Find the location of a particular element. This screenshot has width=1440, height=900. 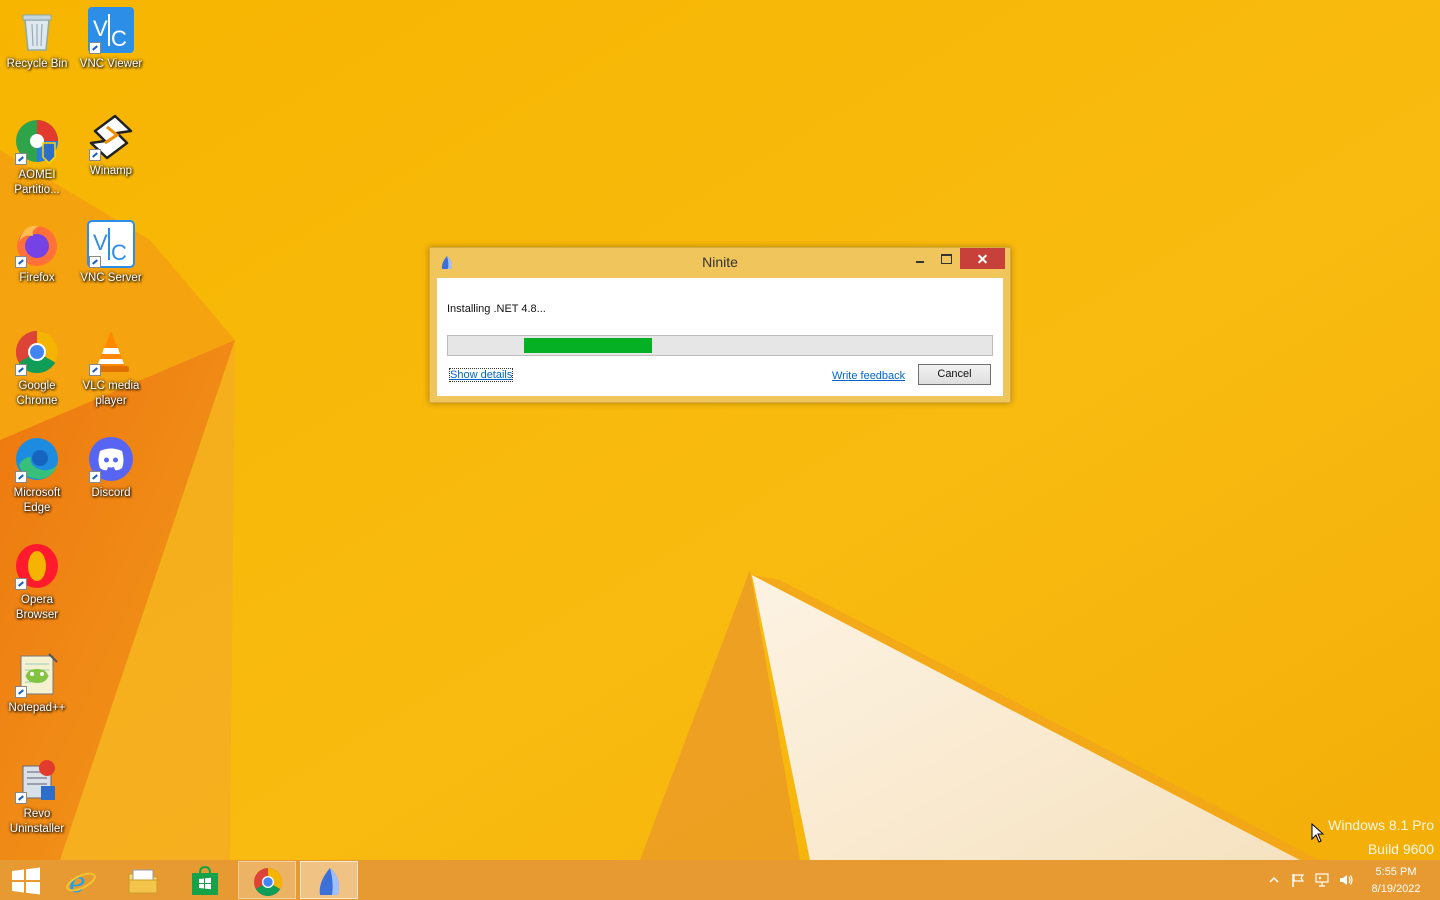

close-button is located at coordinates (982, 258).